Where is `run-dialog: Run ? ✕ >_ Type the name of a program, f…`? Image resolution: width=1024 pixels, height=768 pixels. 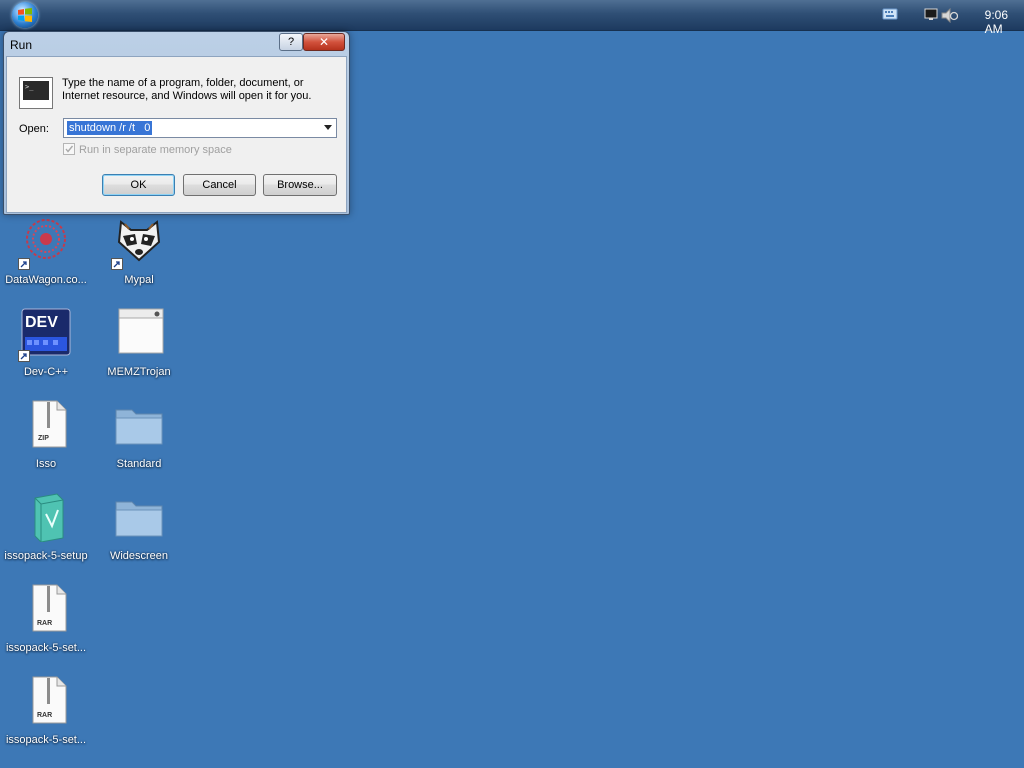
run-dialog: Run ? ✕ >_ Type the name of a program, f… is located at coordinates (176, 123).